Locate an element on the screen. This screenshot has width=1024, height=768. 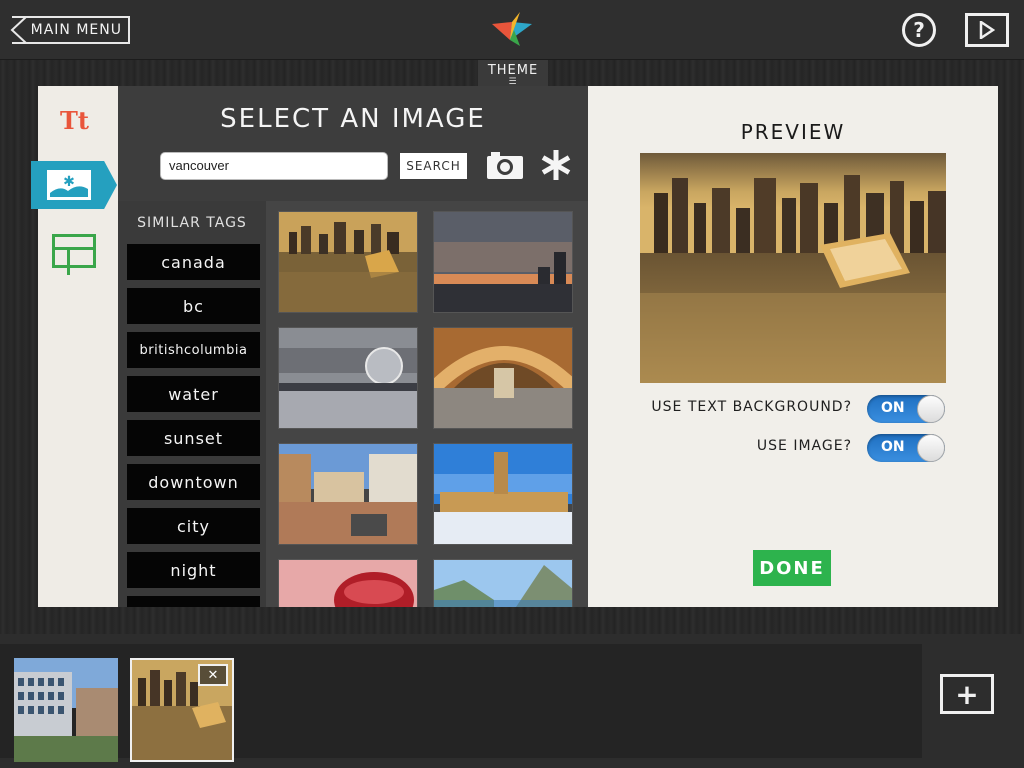
preview-title: PREVIEW is located at coordinates (793, 132).